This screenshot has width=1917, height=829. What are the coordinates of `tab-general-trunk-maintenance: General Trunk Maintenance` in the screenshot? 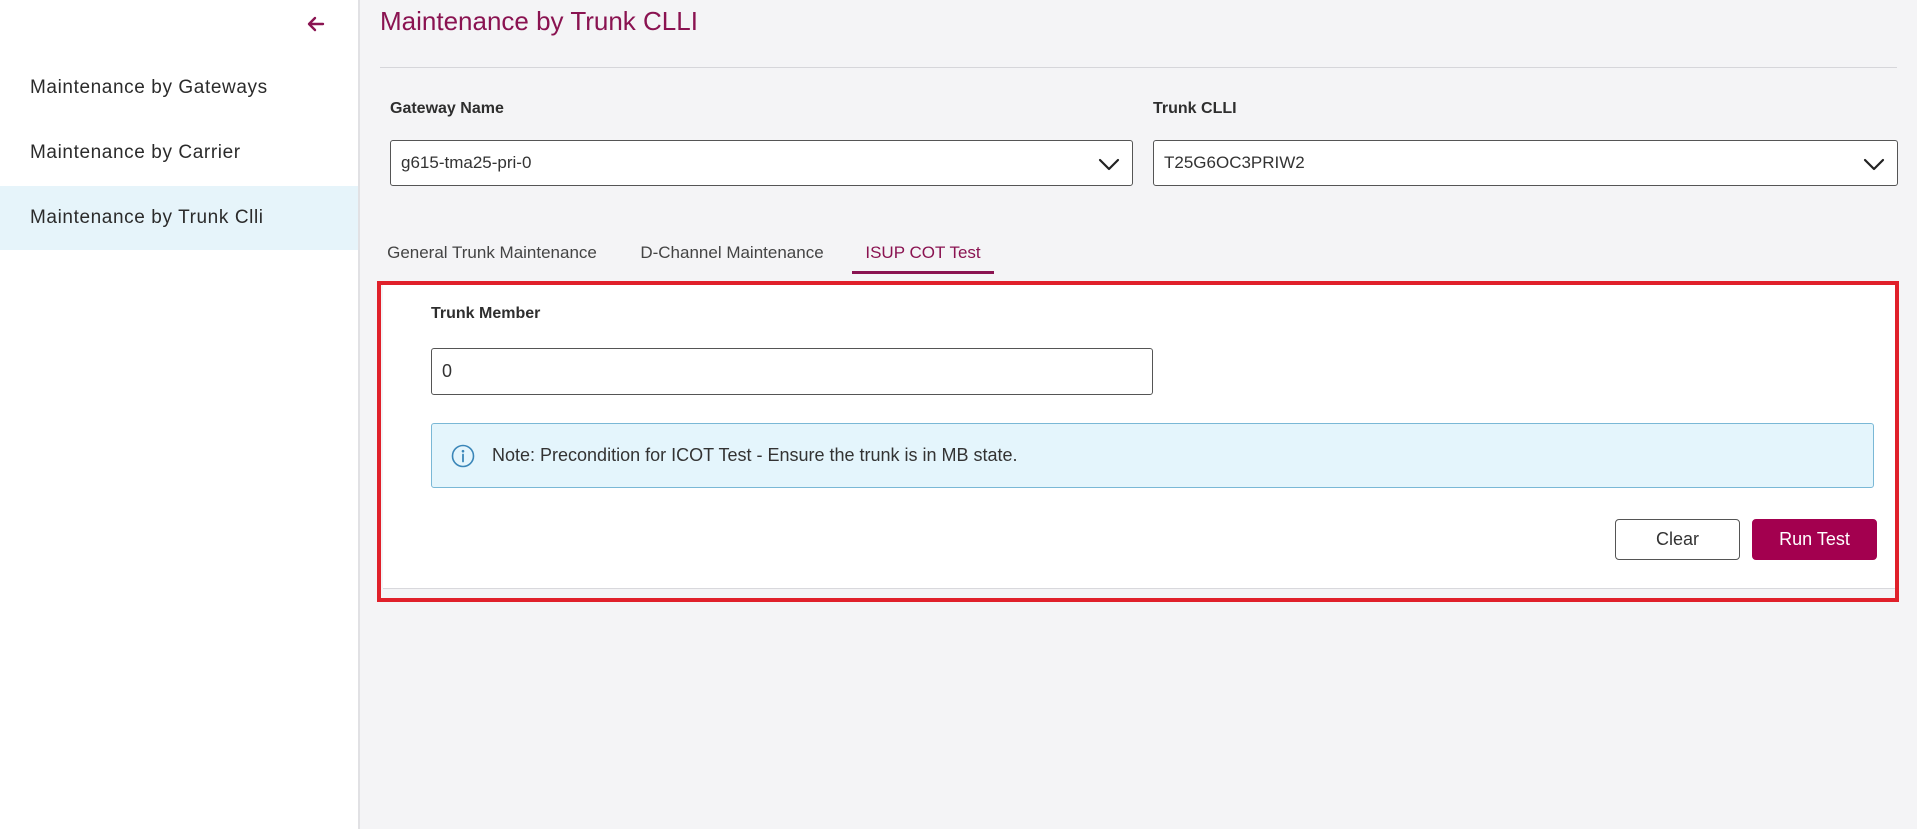 It's located at (492, 252).